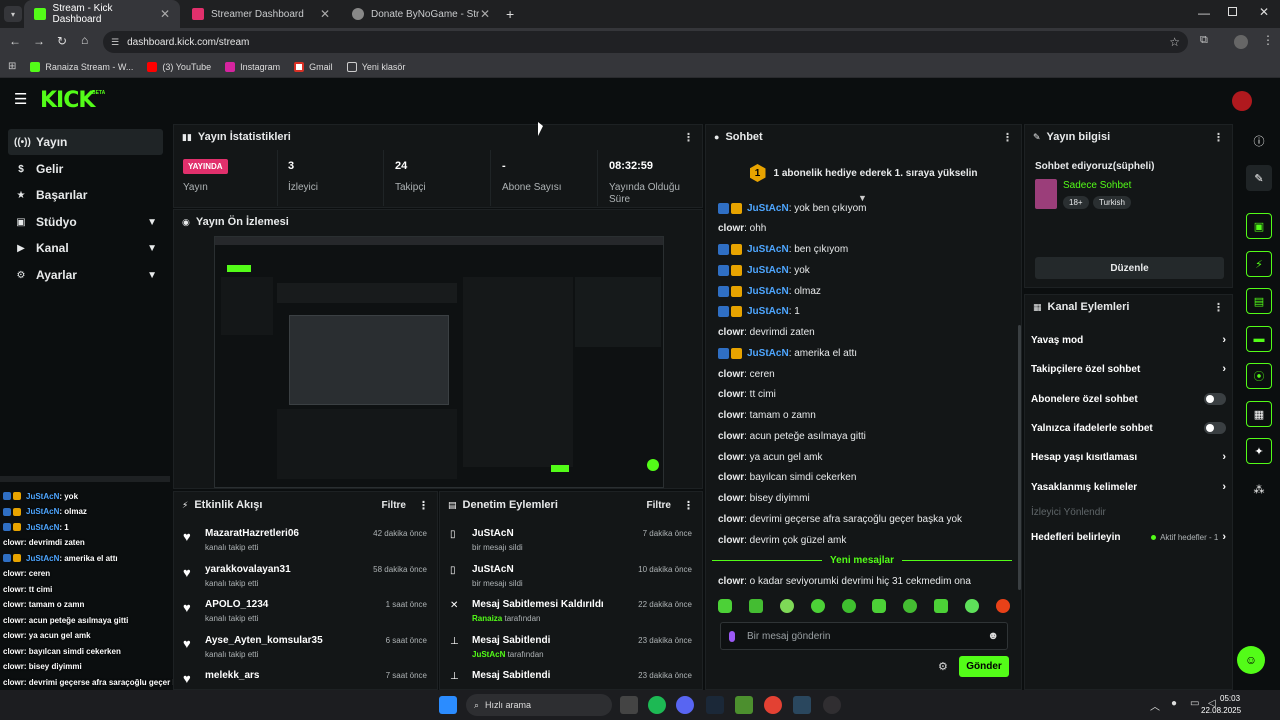 The image size is (1280, 720). What do you see at coordinates (1128, 340) in the screenshot?
I see `action-slow-mode: Yavaş mod ›` at bounding box center [1128, 340].